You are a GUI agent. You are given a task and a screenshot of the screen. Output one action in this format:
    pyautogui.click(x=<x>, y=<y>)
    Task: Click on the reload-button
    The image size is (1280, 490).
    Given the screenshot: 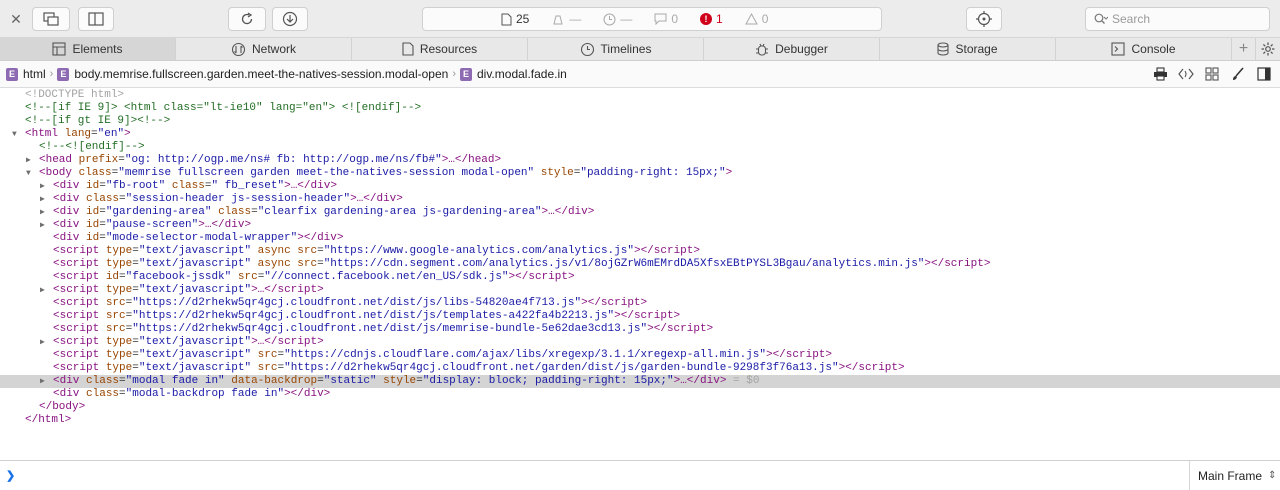 What is the action you would take?
    pyautogui.click(x=247, y=19)
    